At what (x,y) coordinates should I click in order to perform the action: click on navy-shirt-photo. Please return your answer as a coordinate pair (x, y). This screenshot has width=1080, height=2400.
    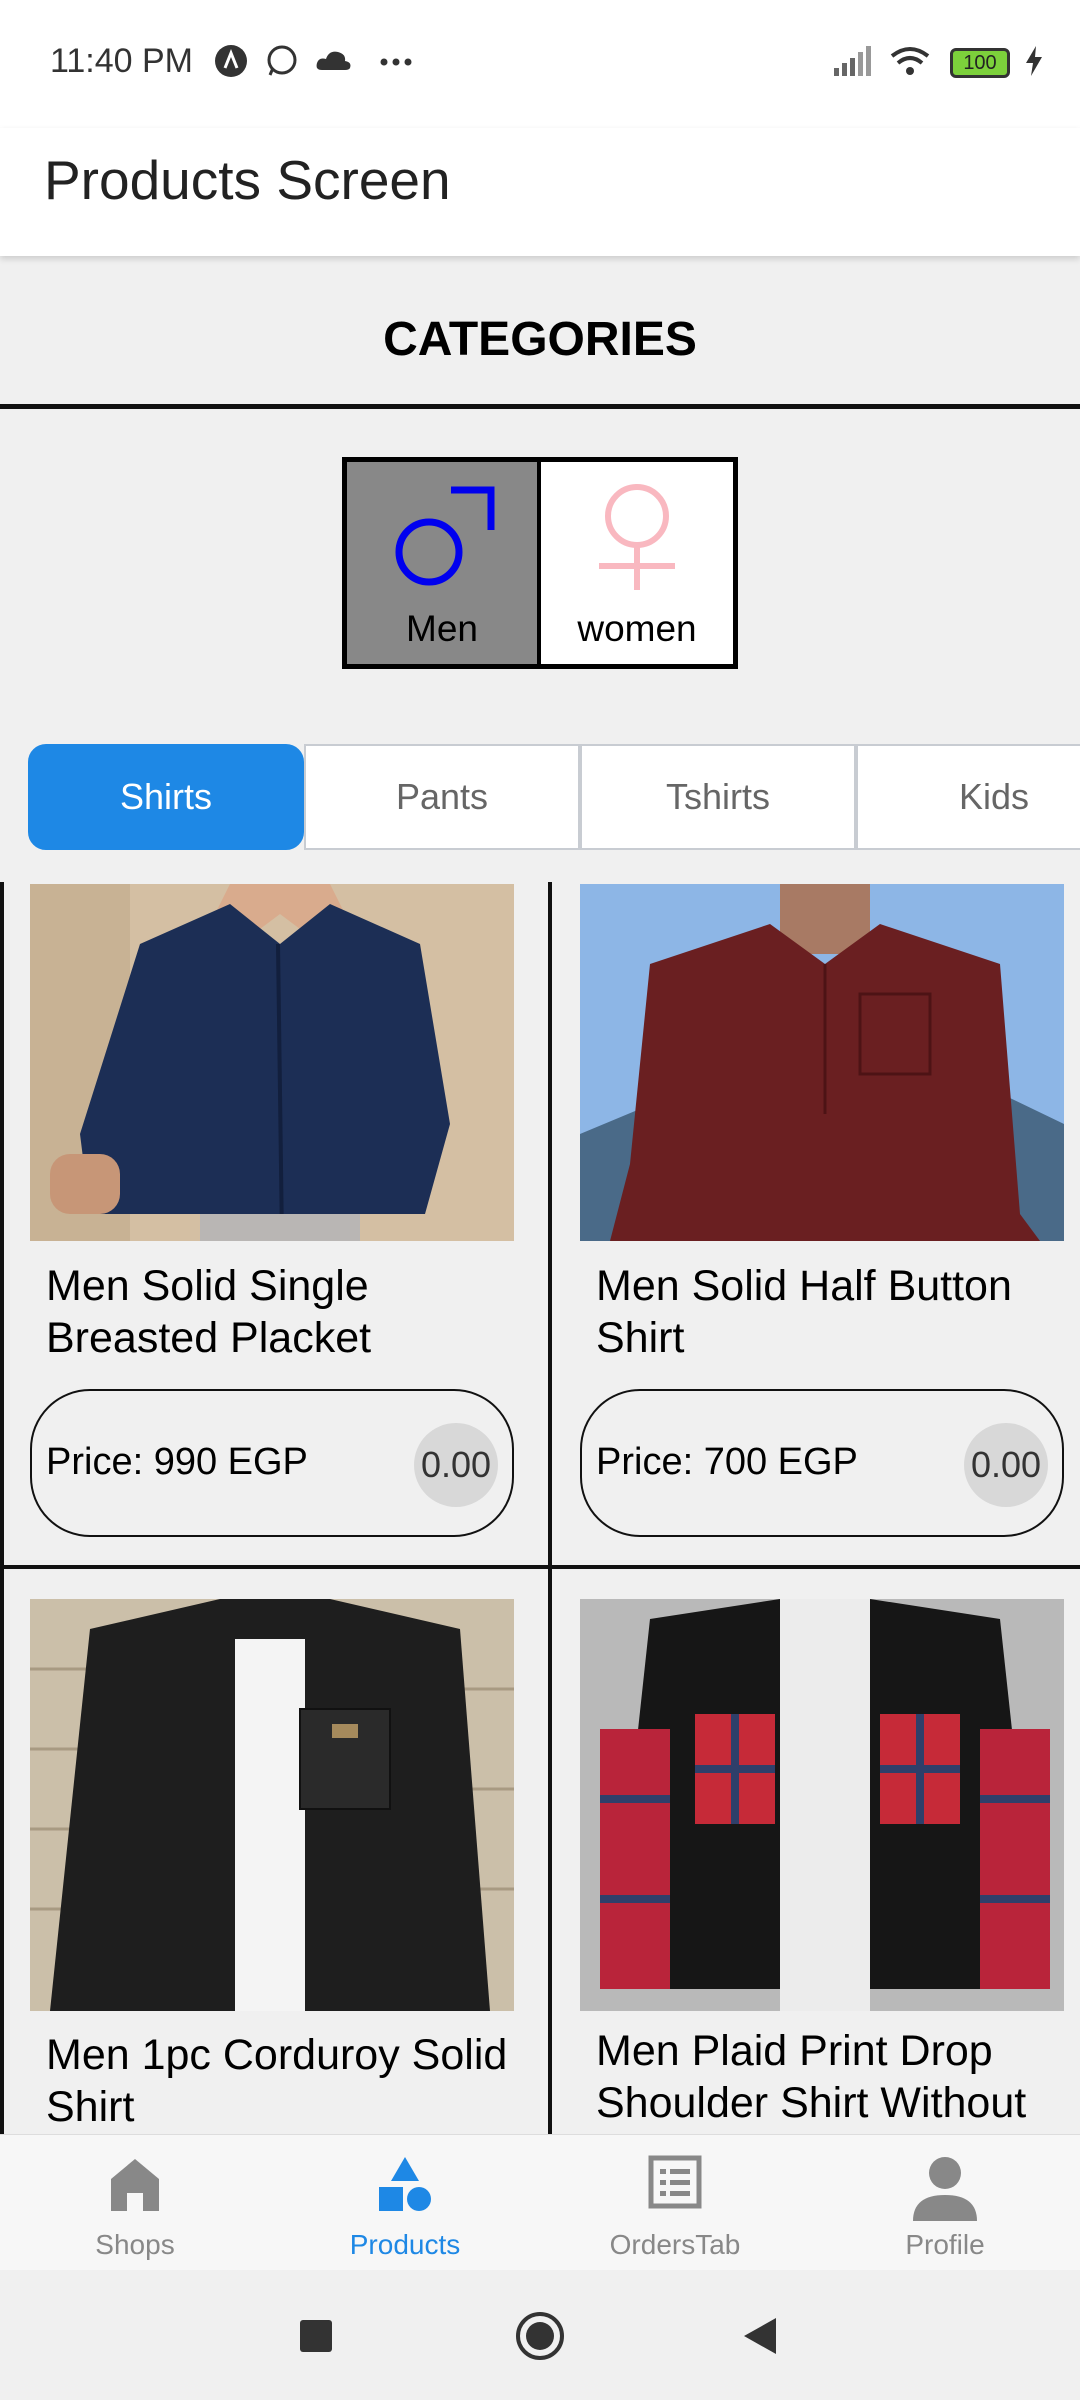
    Looking at the image, I should click on (272, 1062).